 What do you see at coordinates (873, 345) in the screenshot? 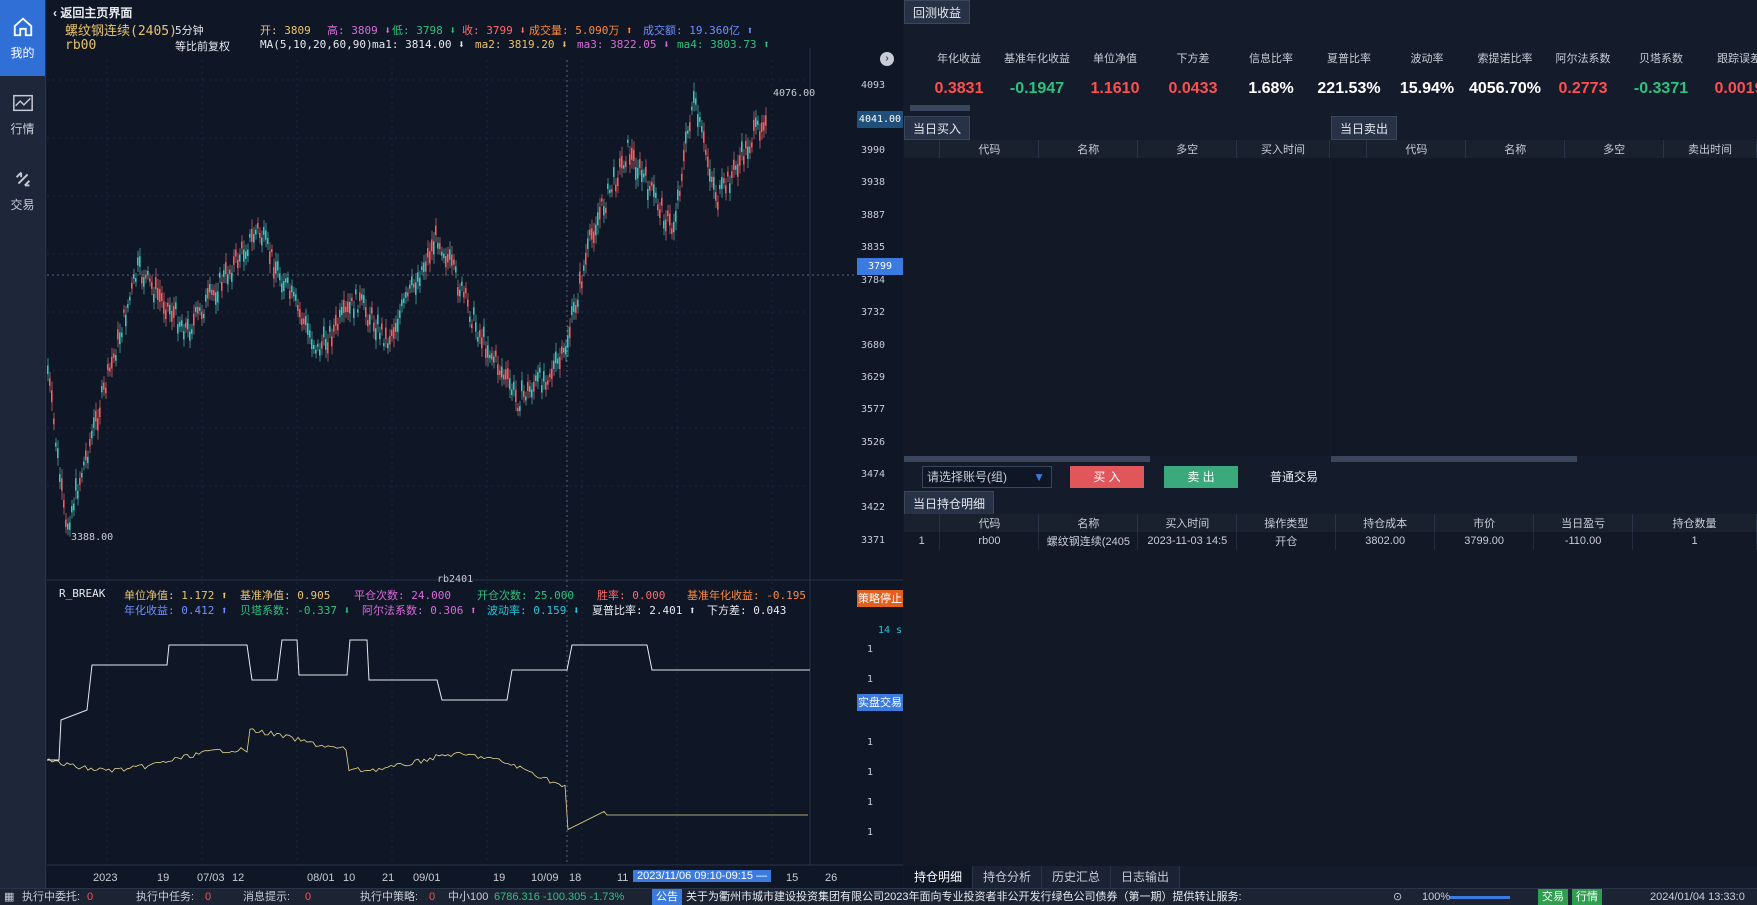
I see `price-tick: 3680` at bounding box center [873, 345].